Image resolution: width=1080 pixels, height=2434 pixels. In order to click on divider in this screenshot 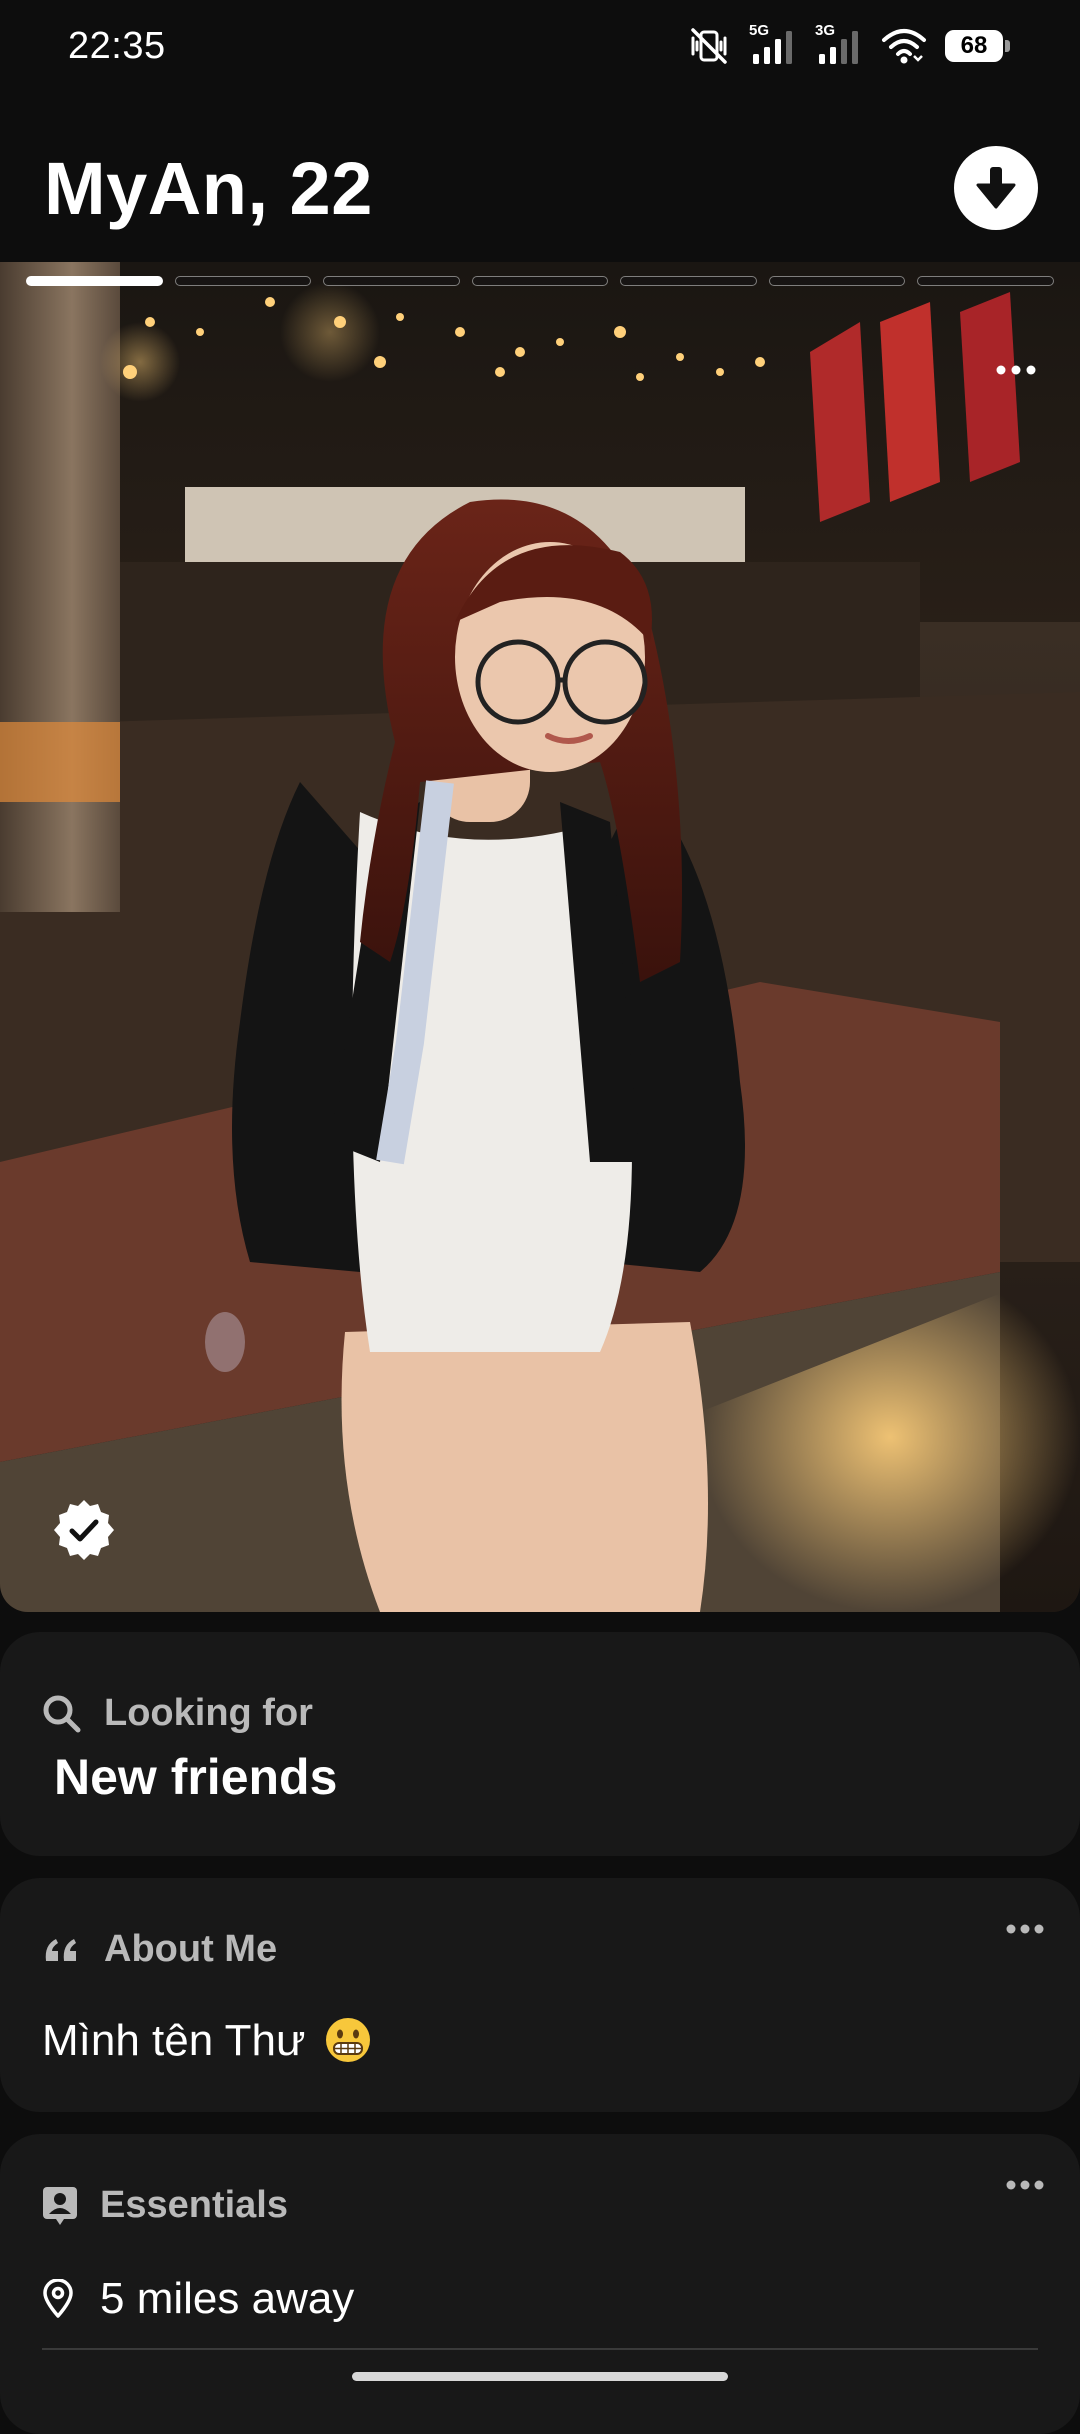, I will do `click(540, 2349)`.